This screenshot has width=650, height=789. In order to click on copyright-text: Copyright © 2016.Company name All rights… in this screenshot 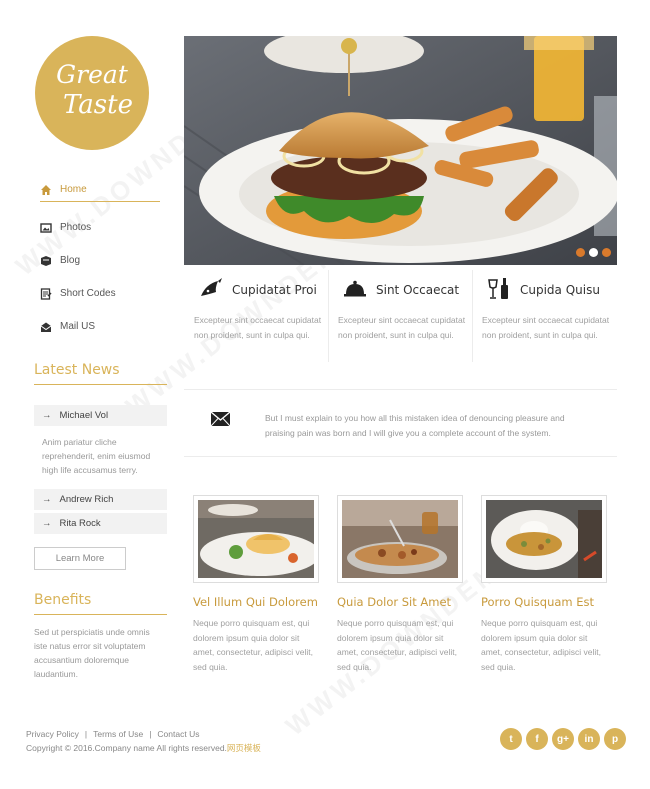, I will do `click(126, 748)`.